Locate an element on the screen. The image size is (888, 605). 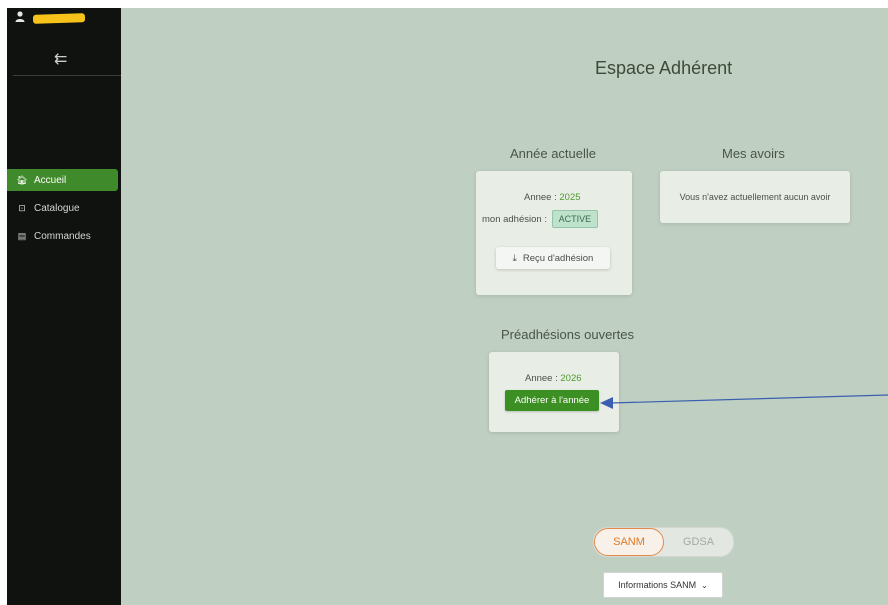
sidebar-divider is located at coordinates (67, 75).